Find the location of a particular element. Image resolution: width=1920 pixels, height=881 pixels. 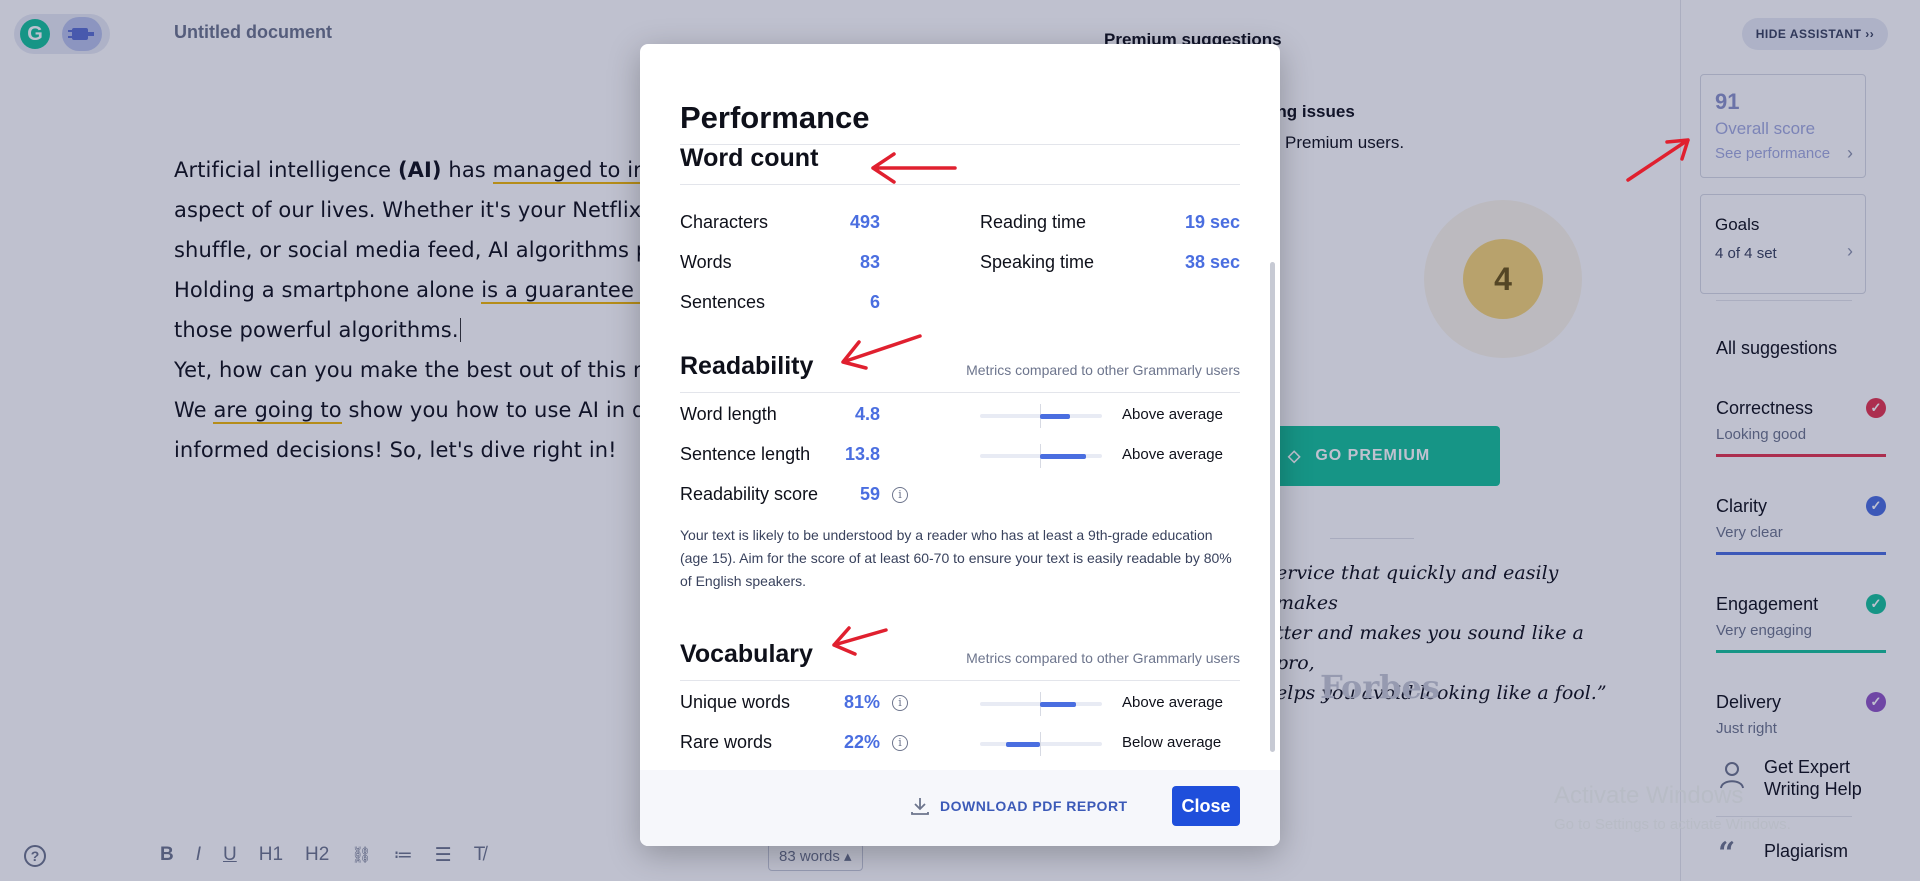

arrow-readability is located at coordinates (881, 352).